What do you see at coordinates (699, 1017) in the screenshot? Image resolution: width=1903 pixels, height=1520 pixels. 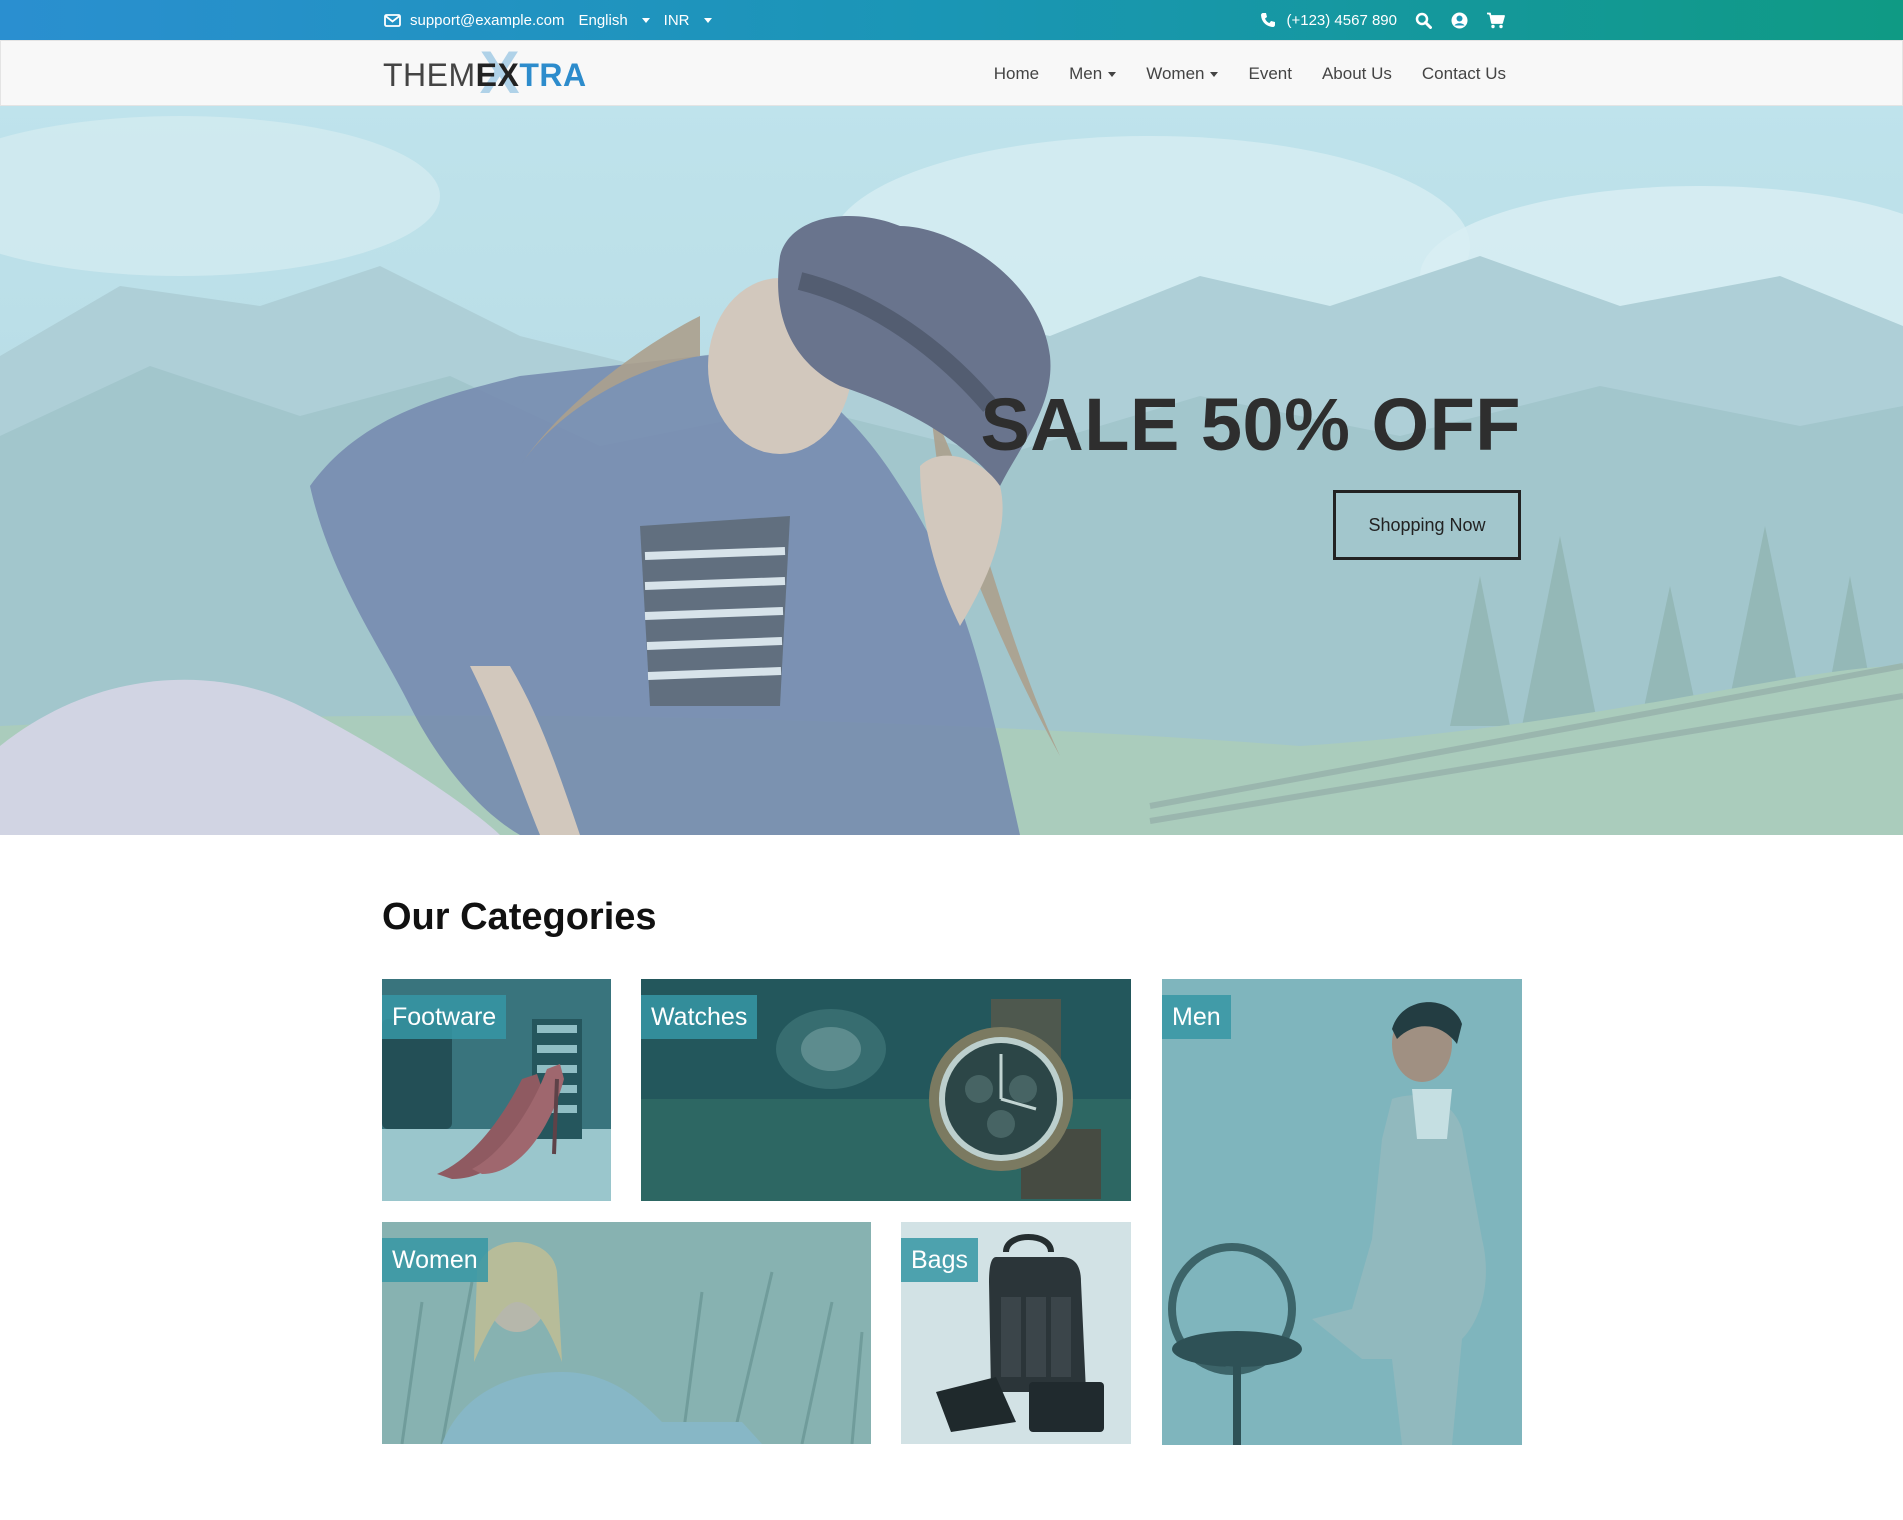 I see `category-label: Watches` at bounding box center [699, 1017].